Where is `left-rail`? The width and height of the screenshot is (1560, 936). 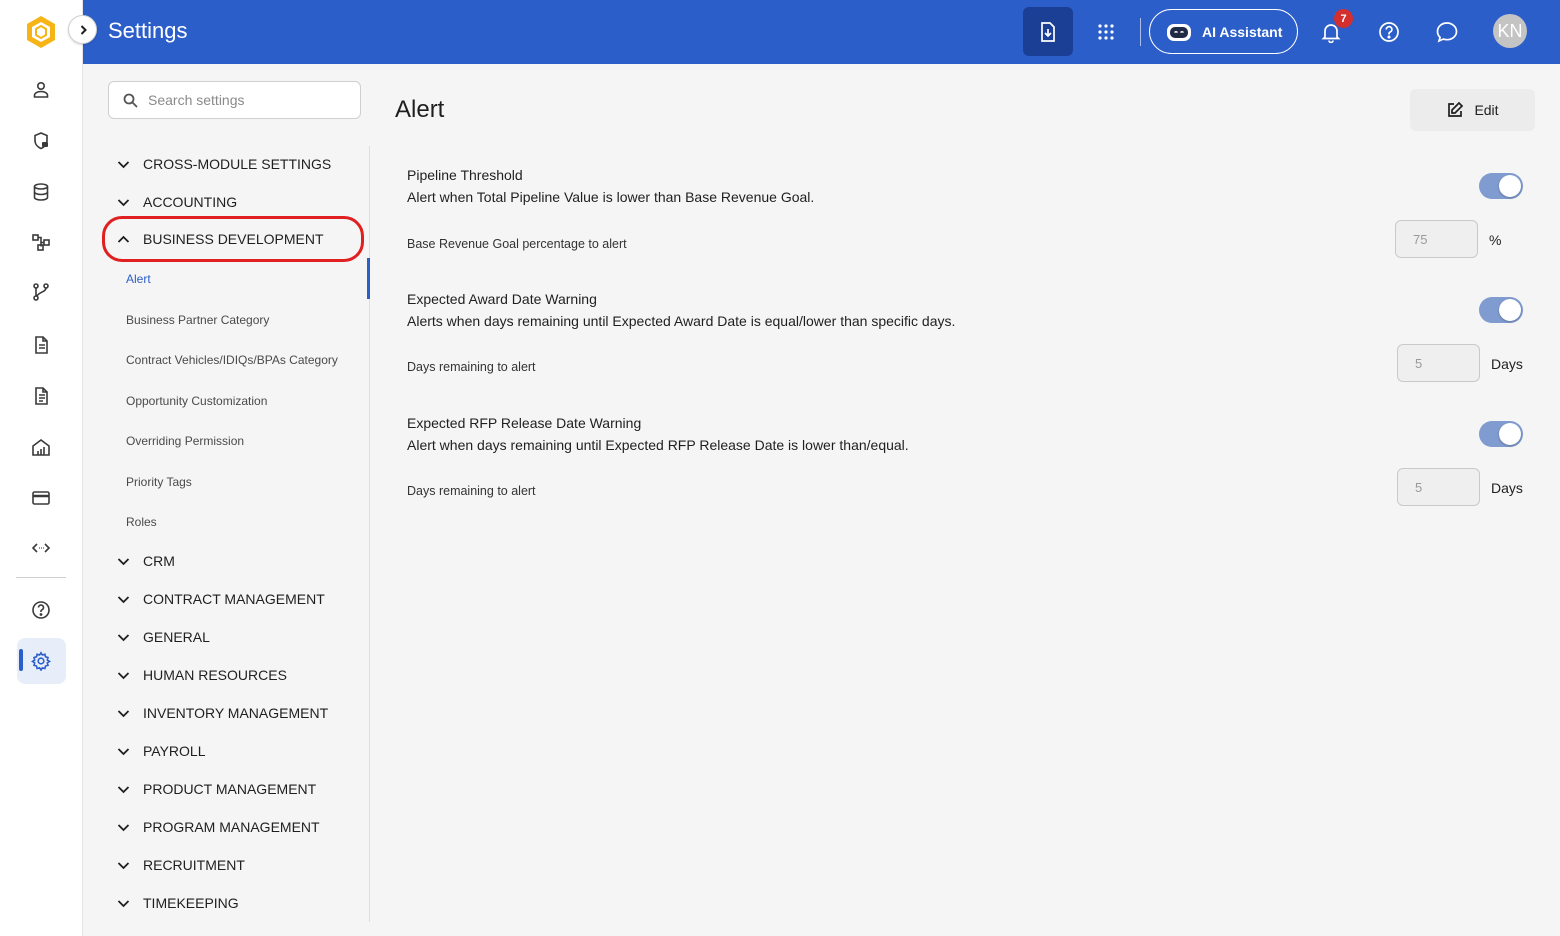
left-rail is located at coordinates (41, 468).